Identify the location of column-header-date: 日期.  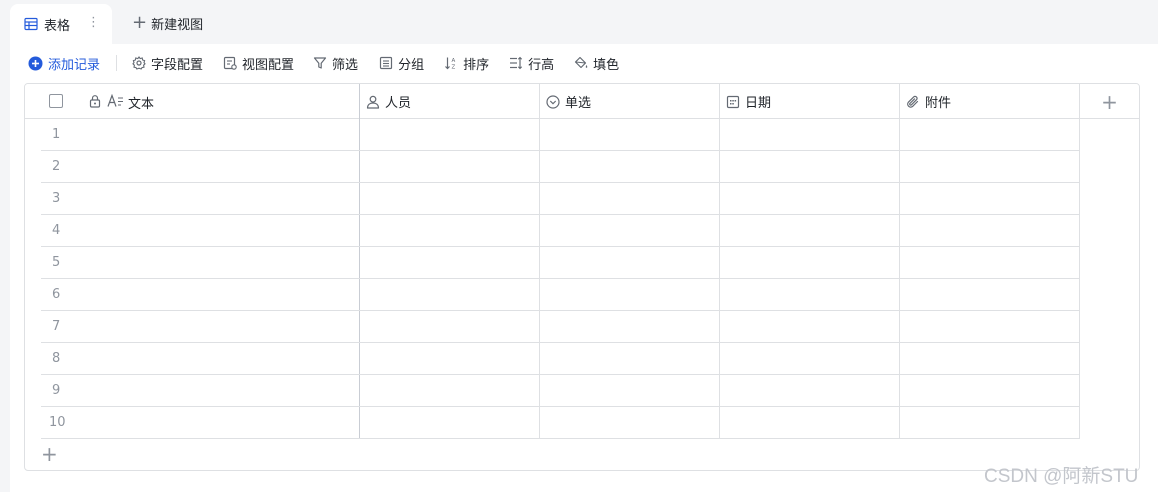
(810, 101).